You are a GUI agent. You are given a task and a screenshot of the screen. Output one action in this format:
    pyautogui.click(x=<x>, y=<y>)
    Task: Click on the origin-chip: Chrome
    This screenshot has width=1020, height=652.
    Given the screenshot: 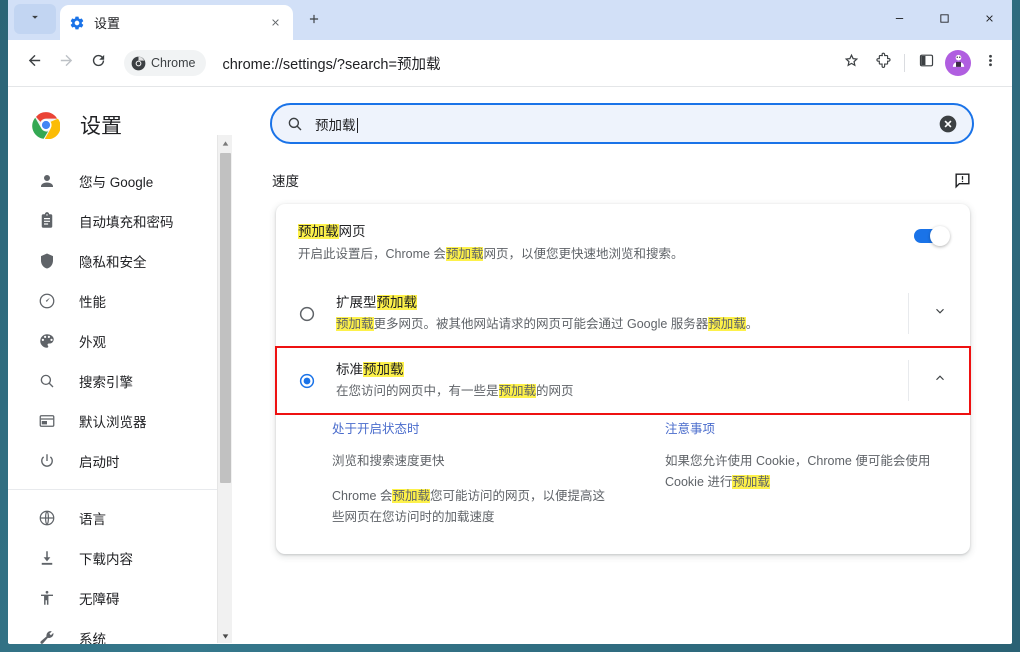 What is the action you would take?
    pyautogui.click(x=165, y=63)
    